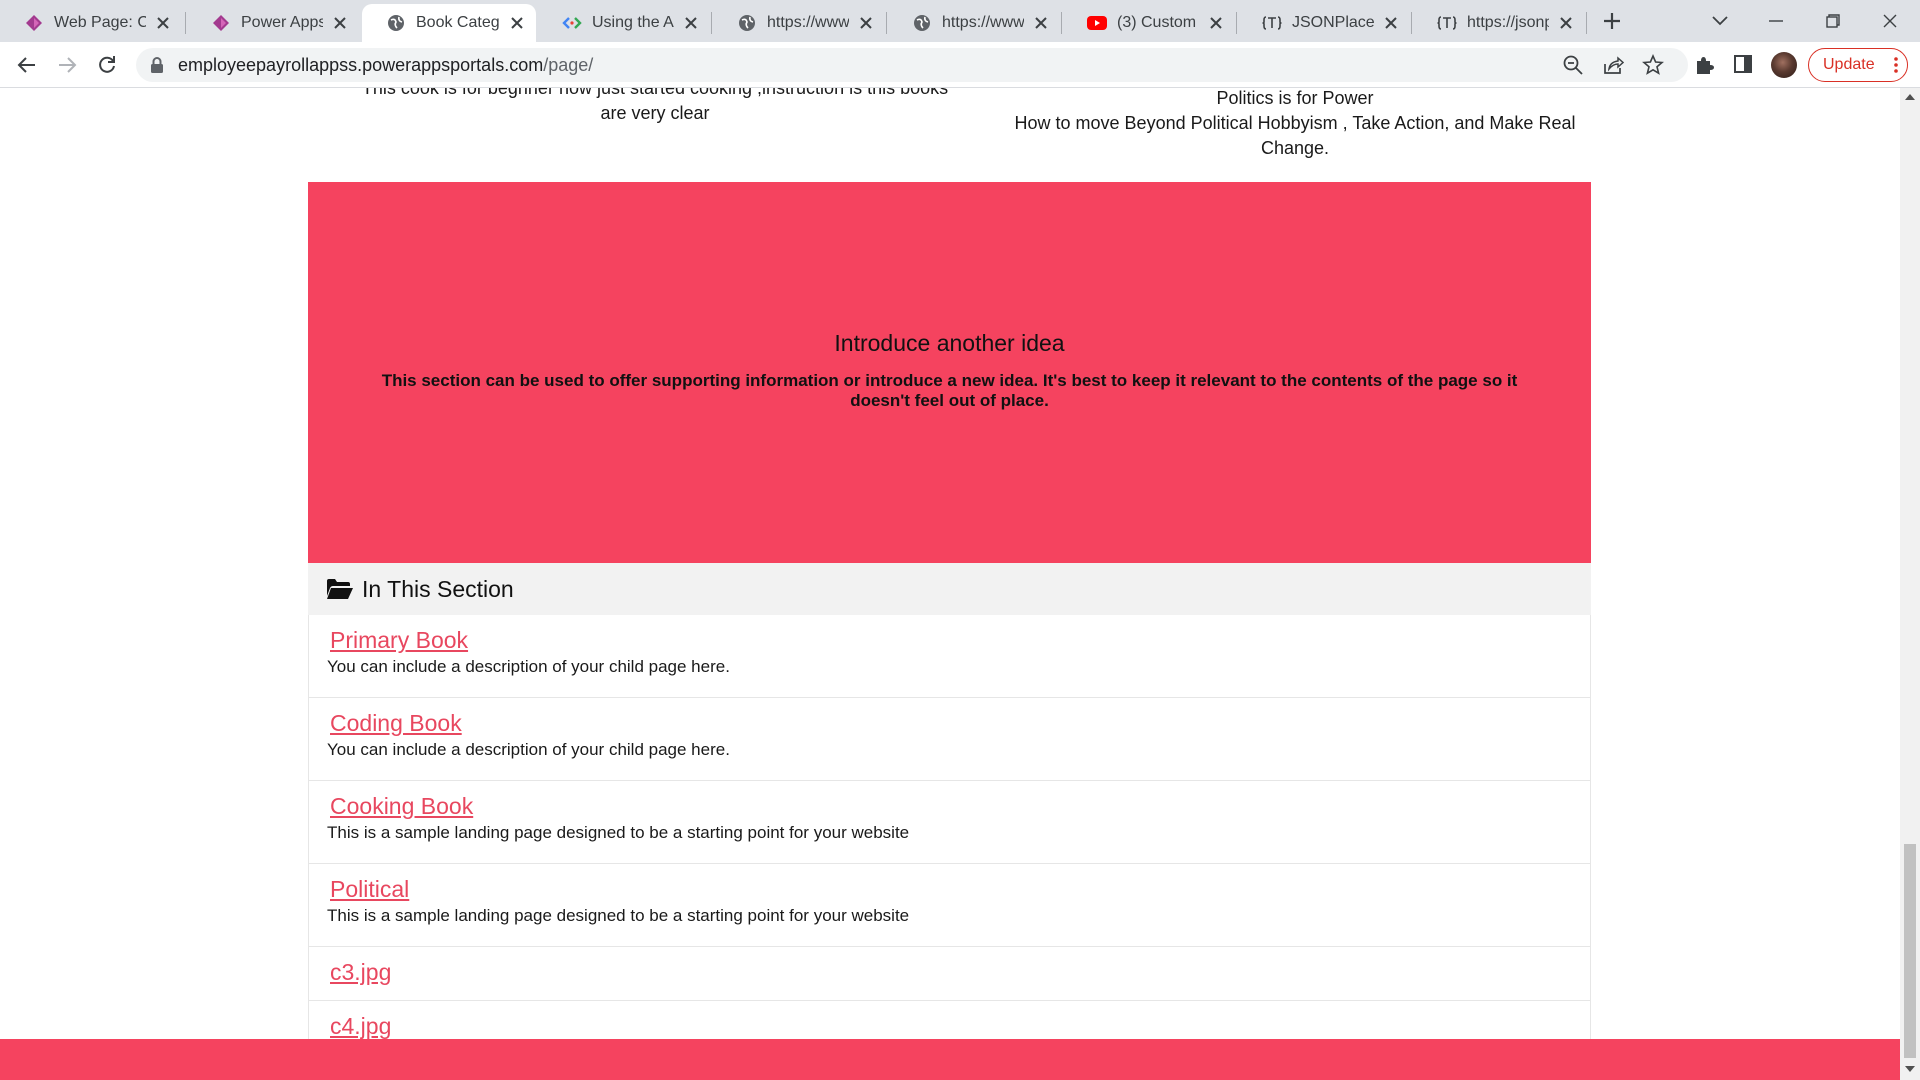 The height and width of the screenshot is (1080, 1920). I want to click on update-button: Update, so click(1858, 65).